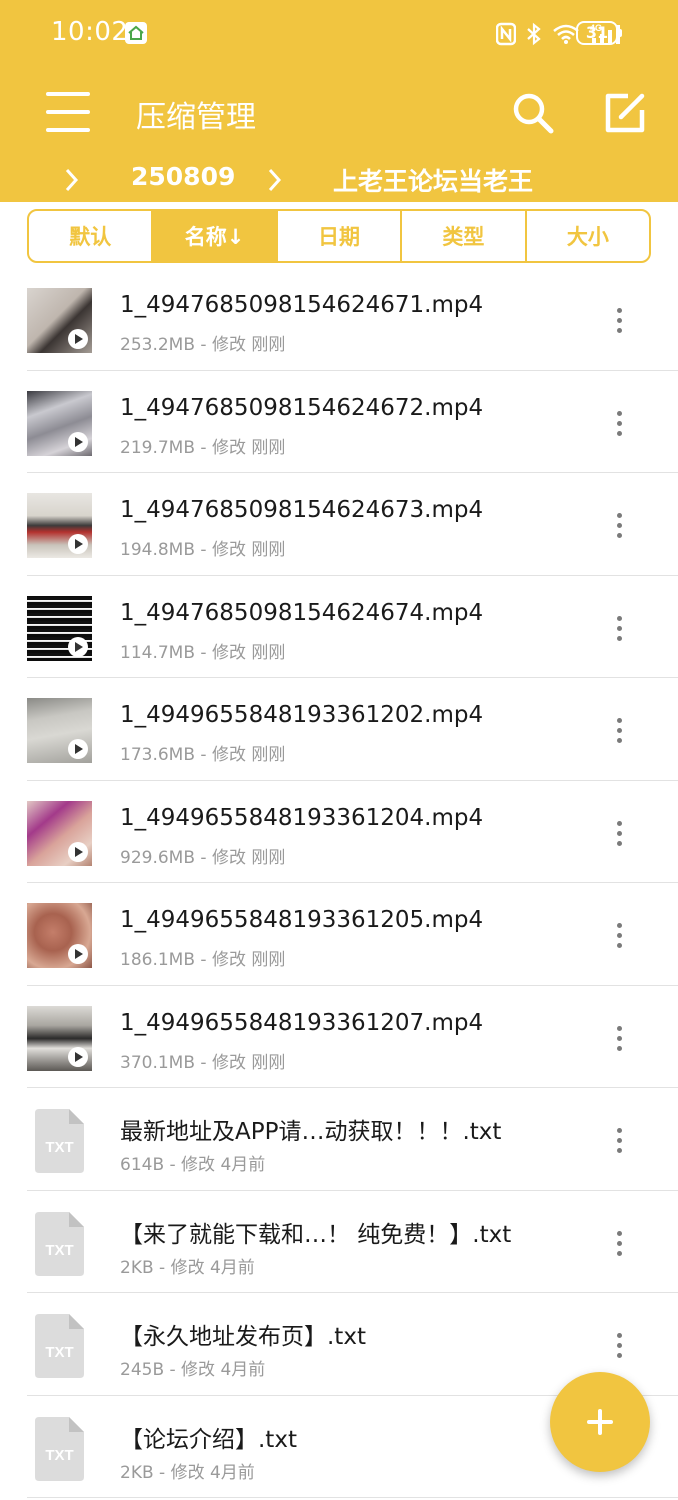 This screenshot has width=678, height=1500. Describe the element at coordinates (588, 236) in the screenshot. I see `sort-tab-size: 大小` at that location.